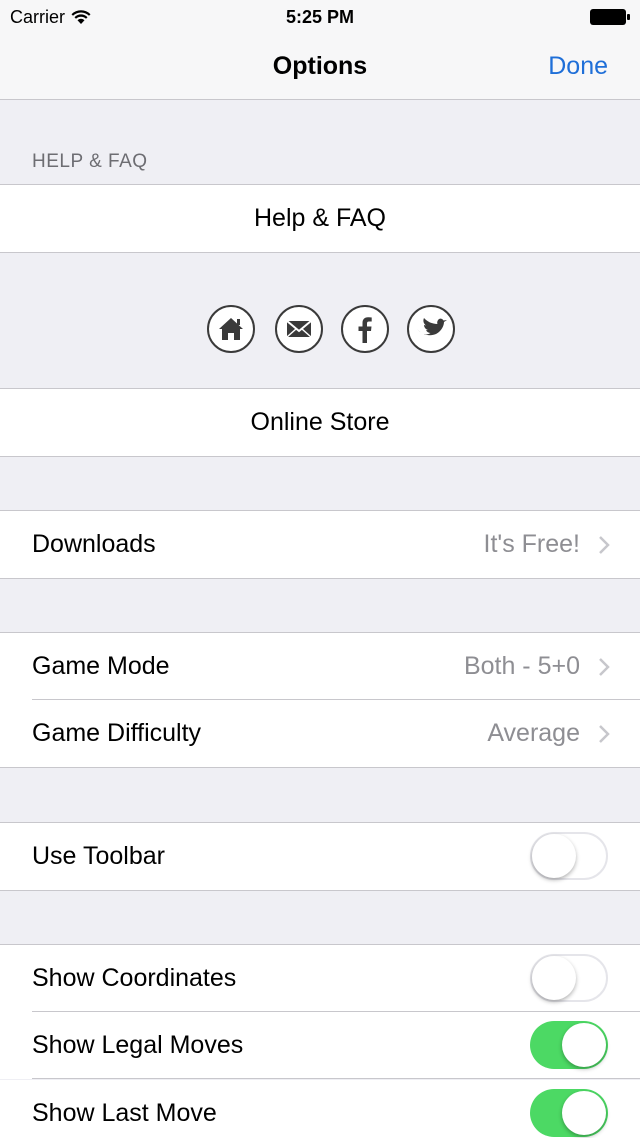 The width and height of the screenshot is (640, 1138). What do you see at coordinates (101, 666) in the screenshot?
I see `game-mode-label: Game Mode` at bounding box center [101, 666].